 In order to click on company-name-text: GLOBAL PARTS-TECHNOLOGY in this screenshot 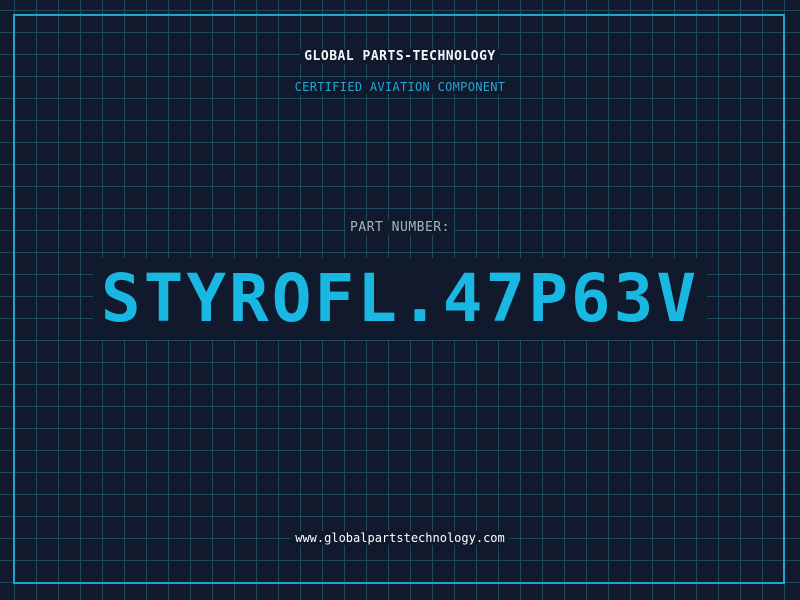, I will do `click(400, 56)`.